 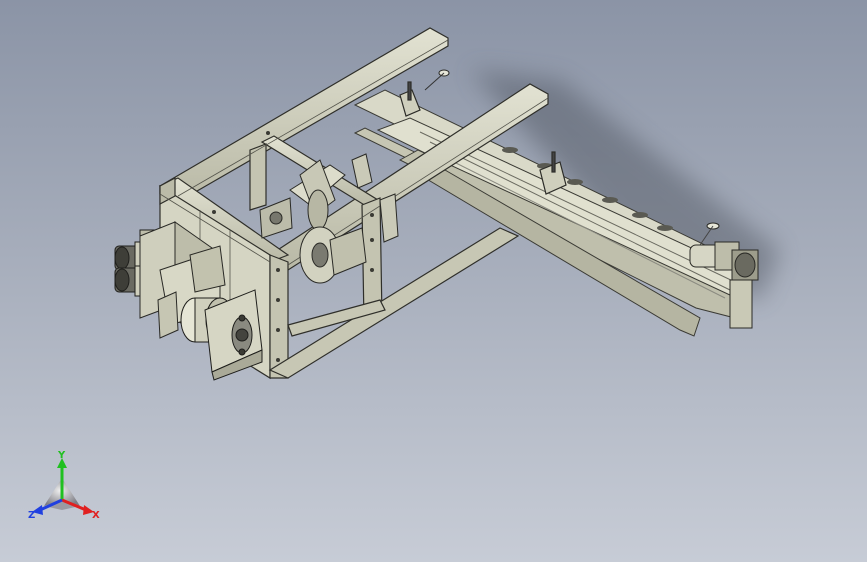 What do you see at coordinates (61, 455) in the screenshot?
I see `y-axis-label: Y` at bounding box center [61, 455].